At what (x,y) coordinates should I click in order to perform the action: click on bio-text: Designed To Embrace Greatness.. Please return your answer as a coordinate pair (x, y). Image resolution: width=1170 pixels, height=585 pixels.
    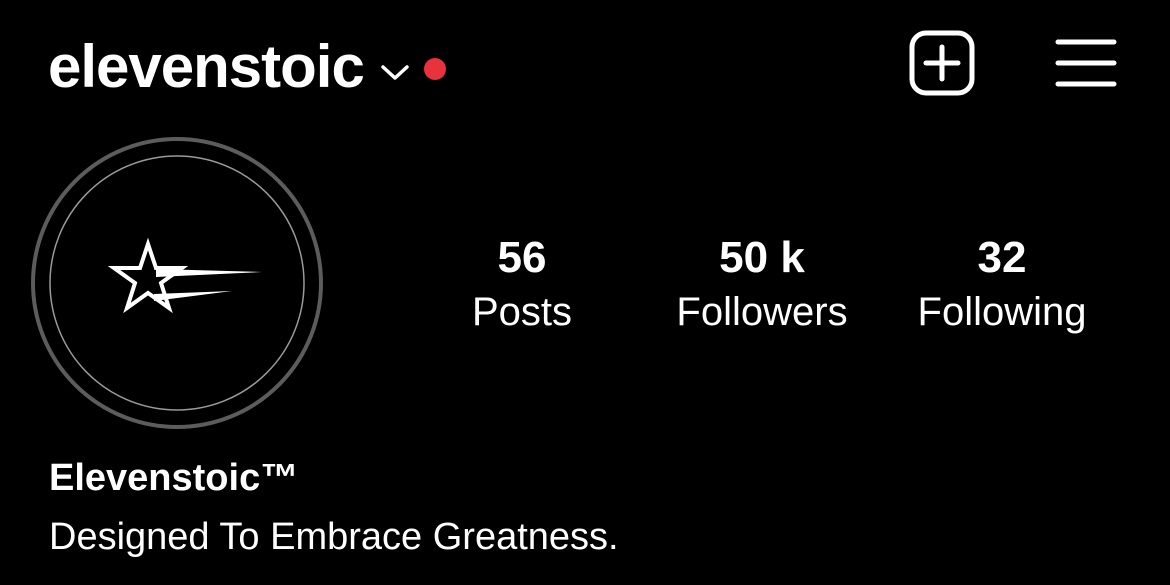
    Looking at the image, I should click on (334, 537).